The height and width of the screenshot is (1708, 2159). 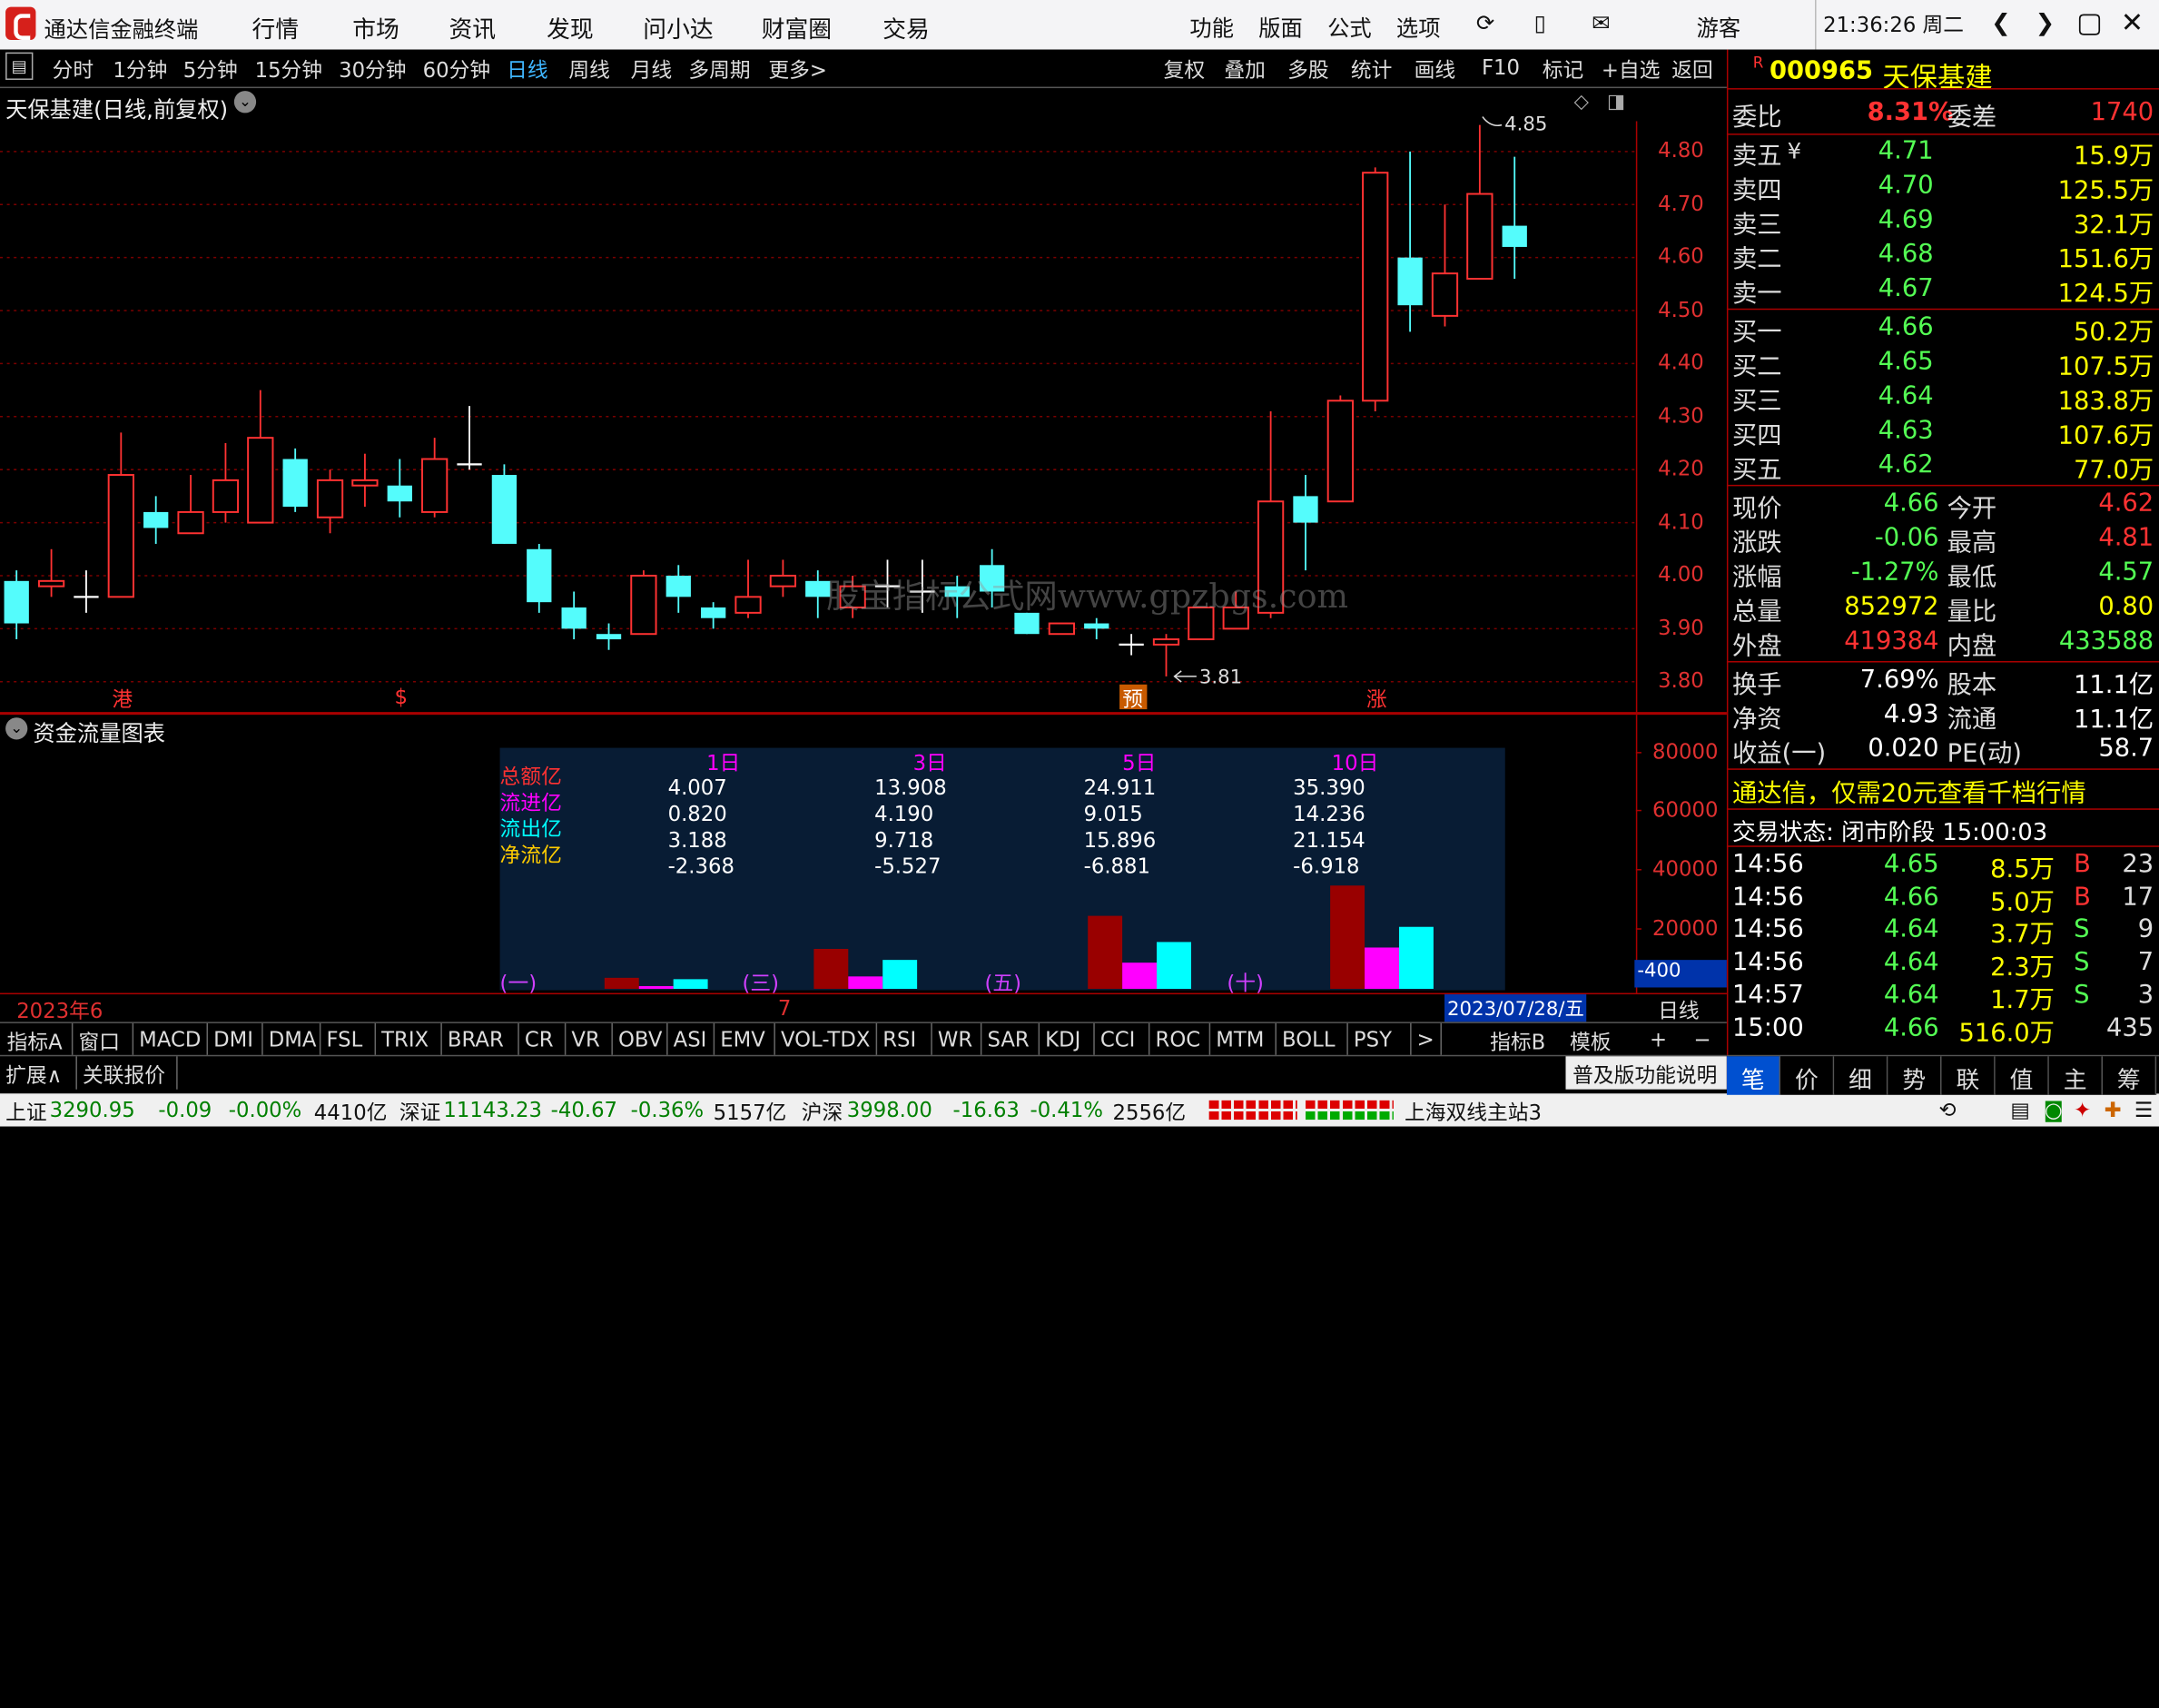 What do you see at coordinates (2144, 1110) in the screenshot?
I see `settings-icon: ☰` at bounding box center [2144, 1110].